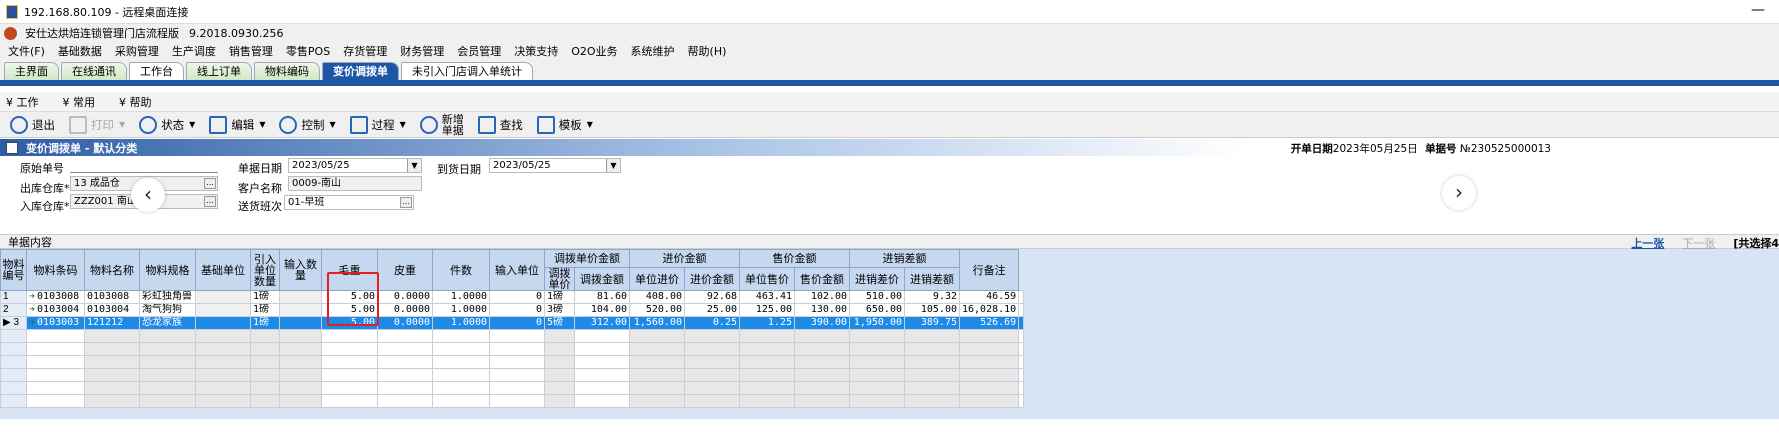 The width and height of the screenshot is (1779, 442). What do you see at coordinates (932, 310) in the screenshot?
I see `cell-diff-price: 105.00` at bounding box center [932, 310].